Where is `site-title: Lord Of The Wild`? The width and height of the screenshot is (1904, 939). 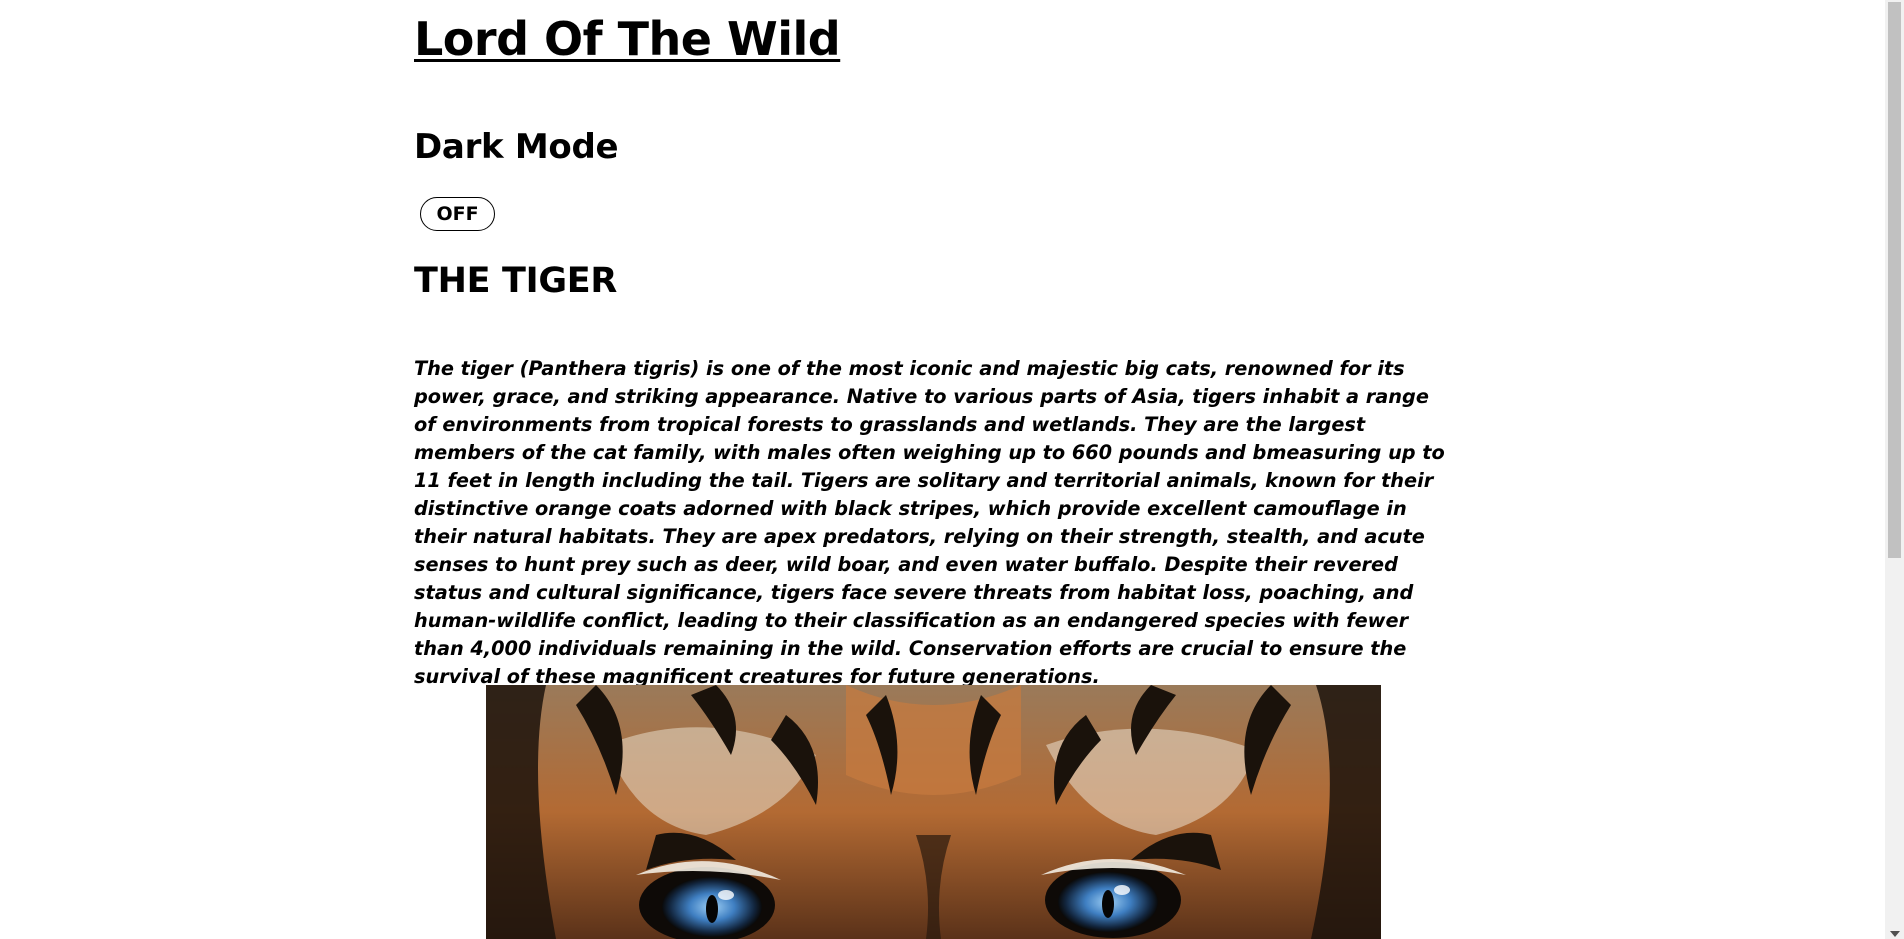 site-title: Lord Of The Wild is located at coordinates (627, 39).